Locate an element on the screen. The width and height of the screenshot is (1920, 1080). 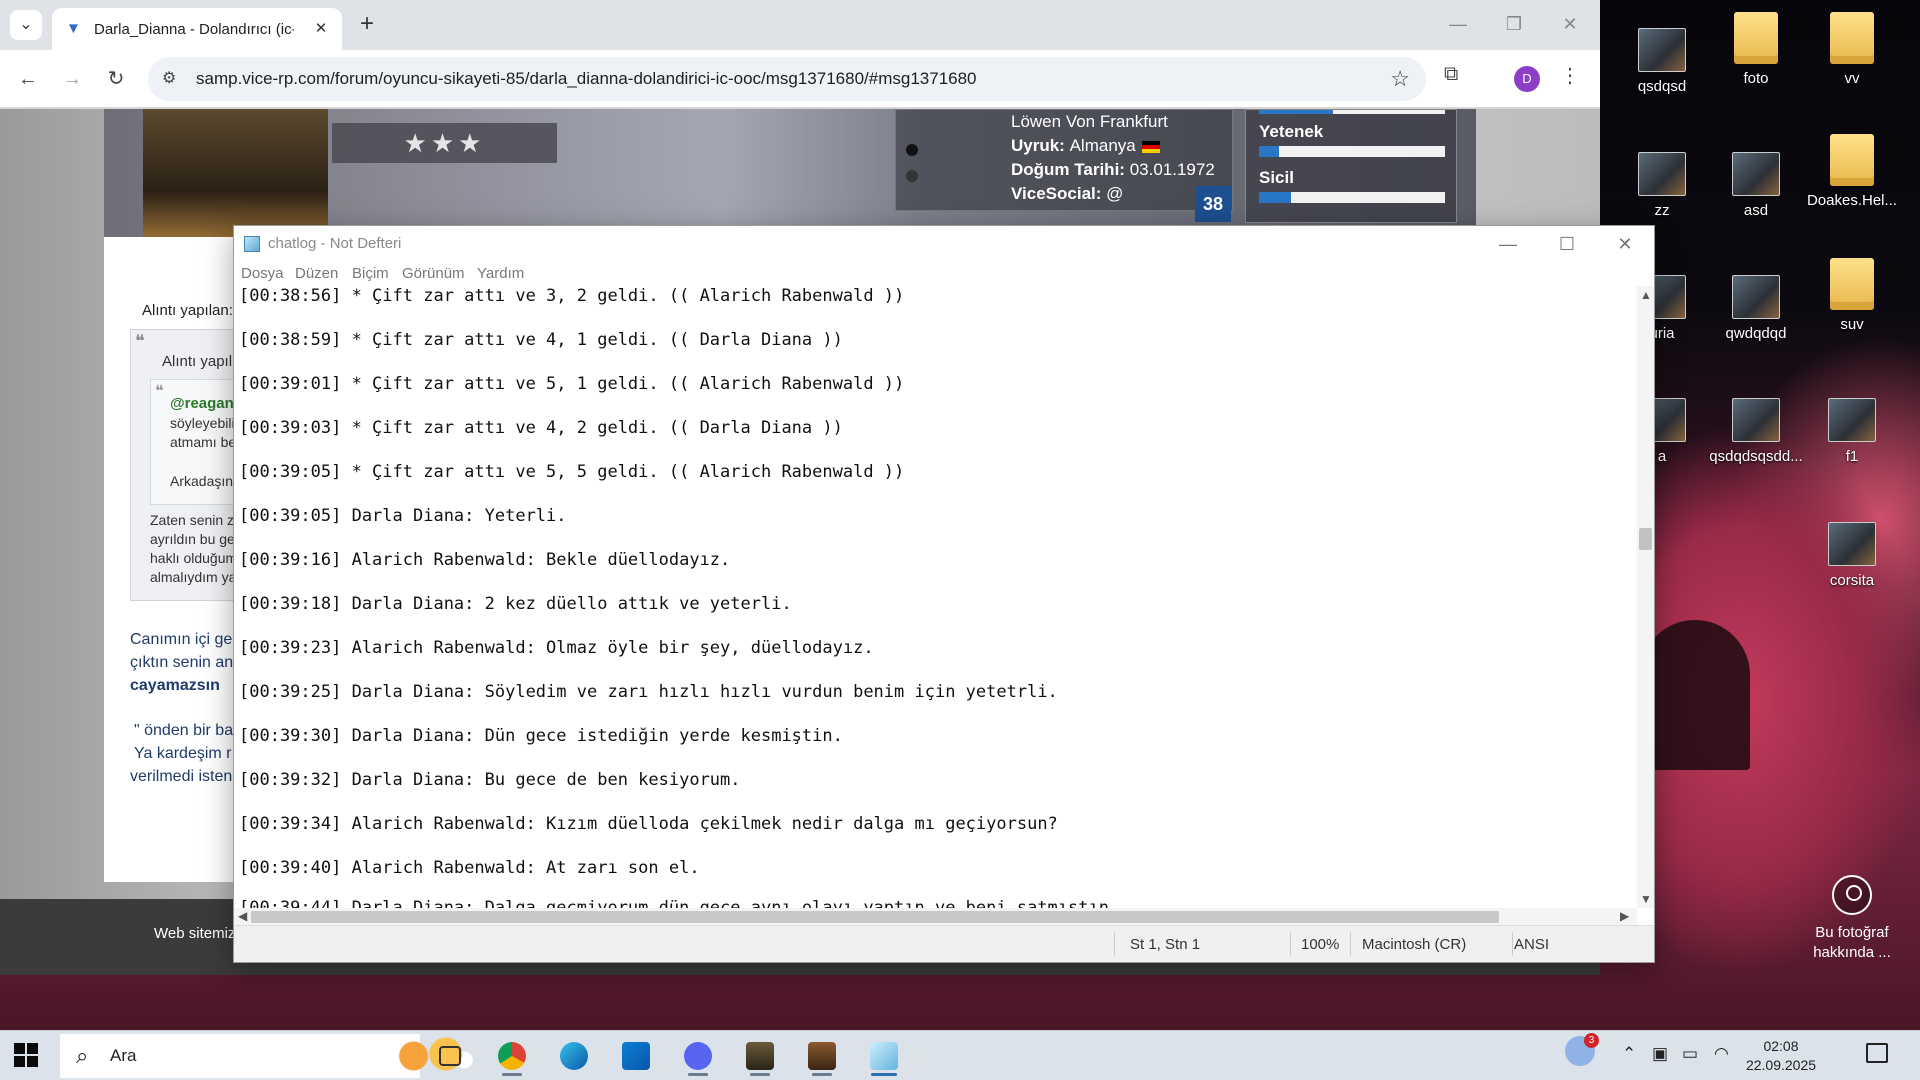
dot-icon is located at coordinates (912, 176).